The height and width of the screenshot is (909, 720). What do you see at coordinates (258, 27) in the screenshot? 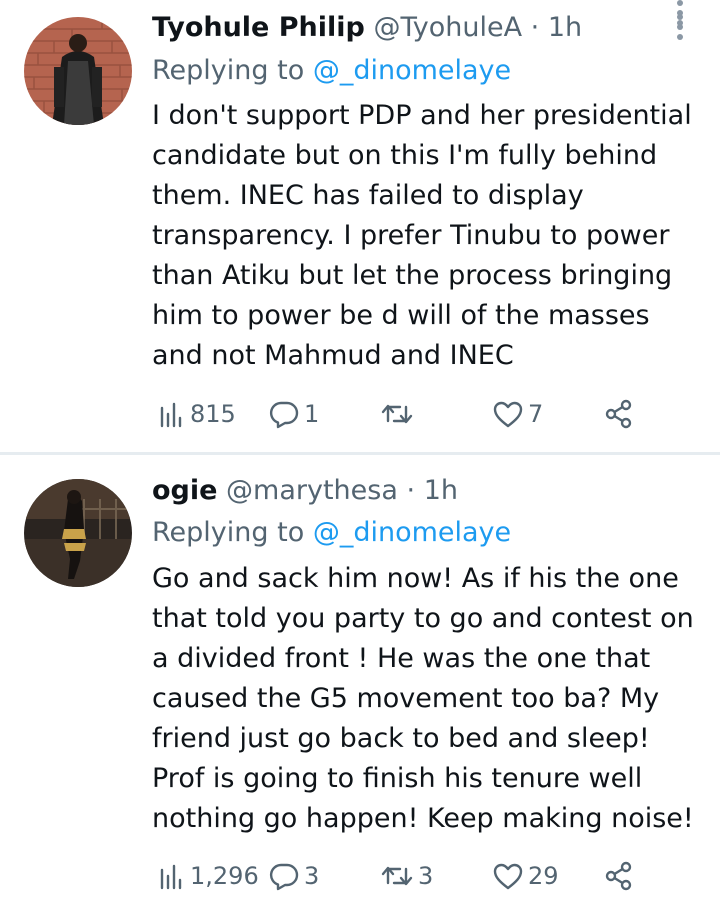
I see `display-name: Tyohule Philip` at bounding box center [258, 27].